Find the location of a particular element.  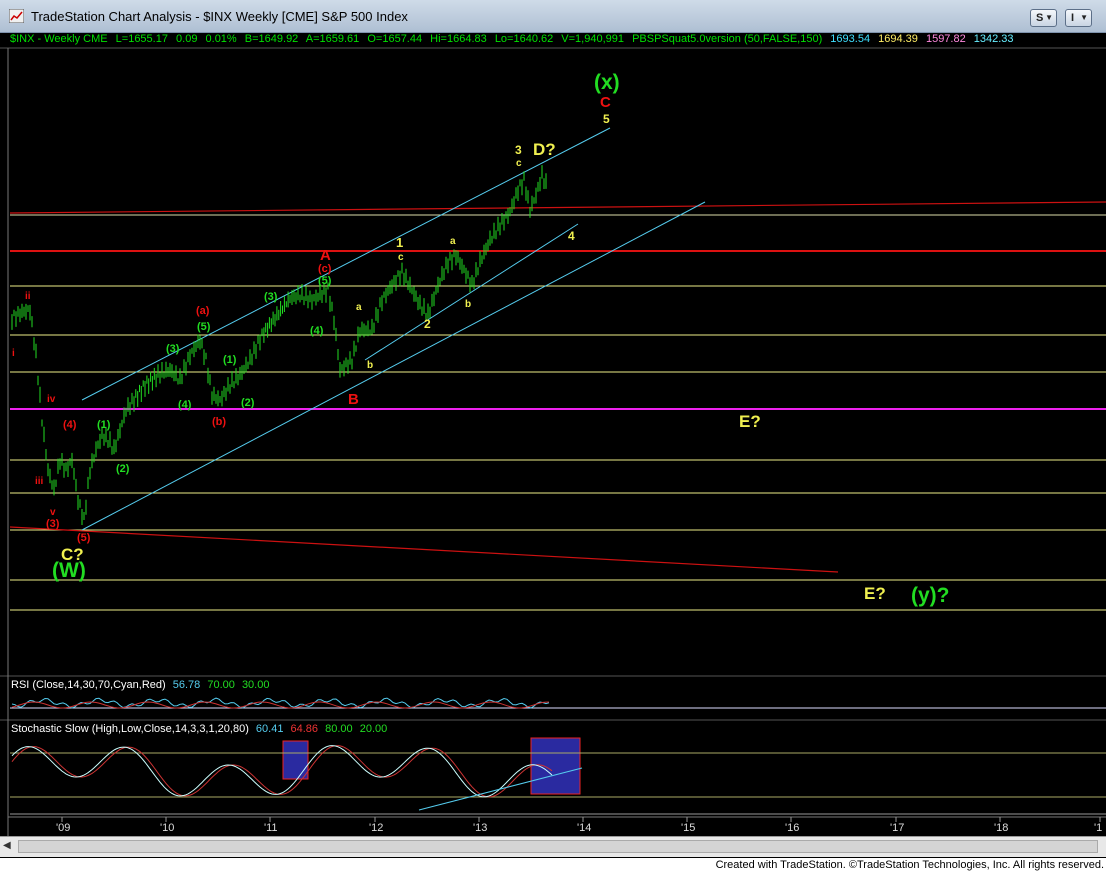

x-tick-label: '16 is located at coordinates (792, 828).